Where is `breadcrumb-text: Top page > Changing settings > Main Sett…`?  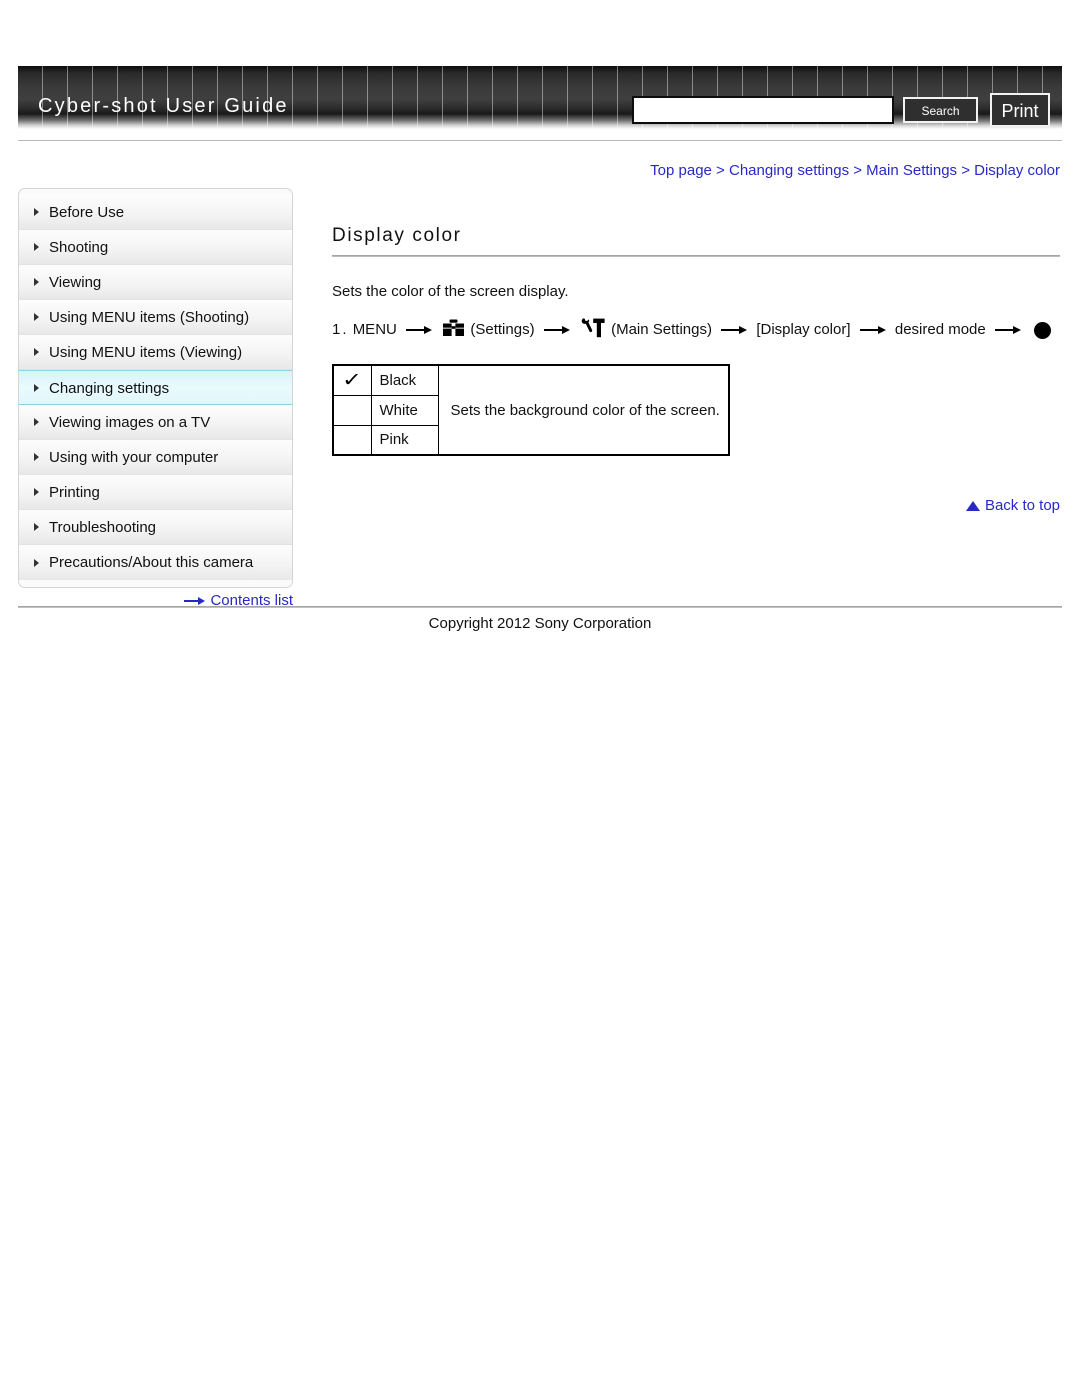 breadcrumb-text: Top page > Changing settings > Main Sett… is located at coordinates (855, 170).